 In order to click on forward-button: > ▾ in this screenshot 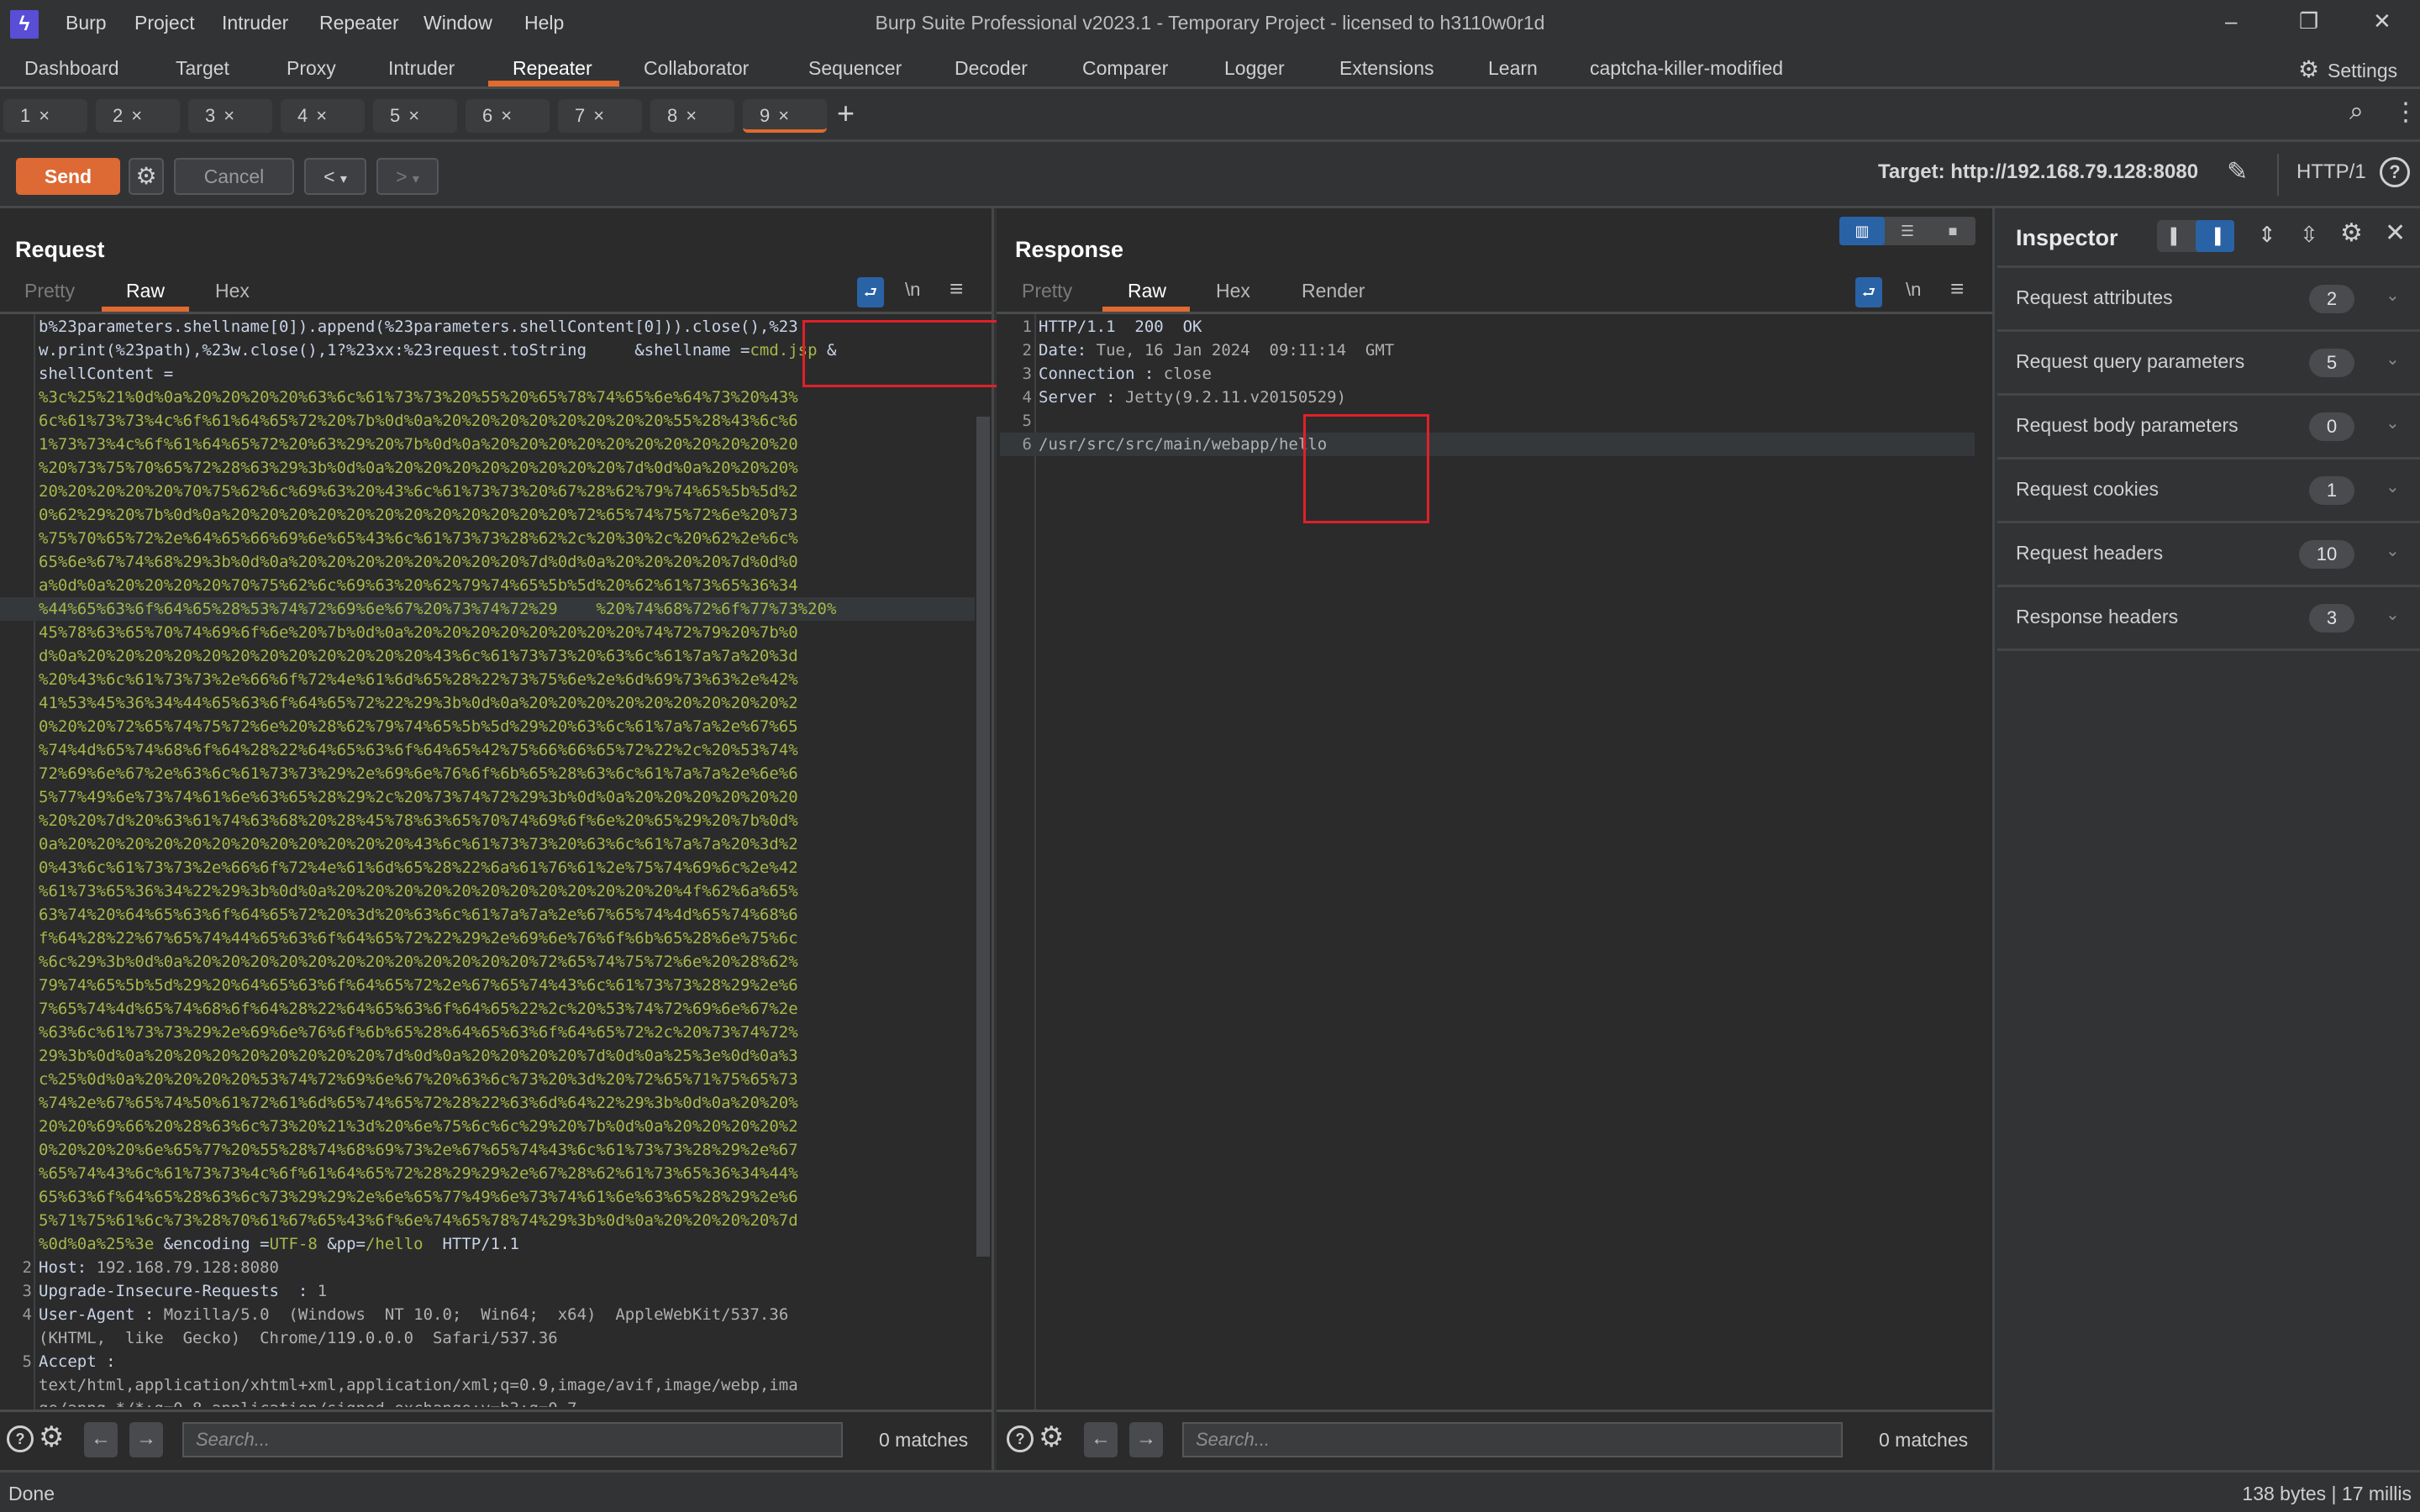, I will do `click(407, 176)`.